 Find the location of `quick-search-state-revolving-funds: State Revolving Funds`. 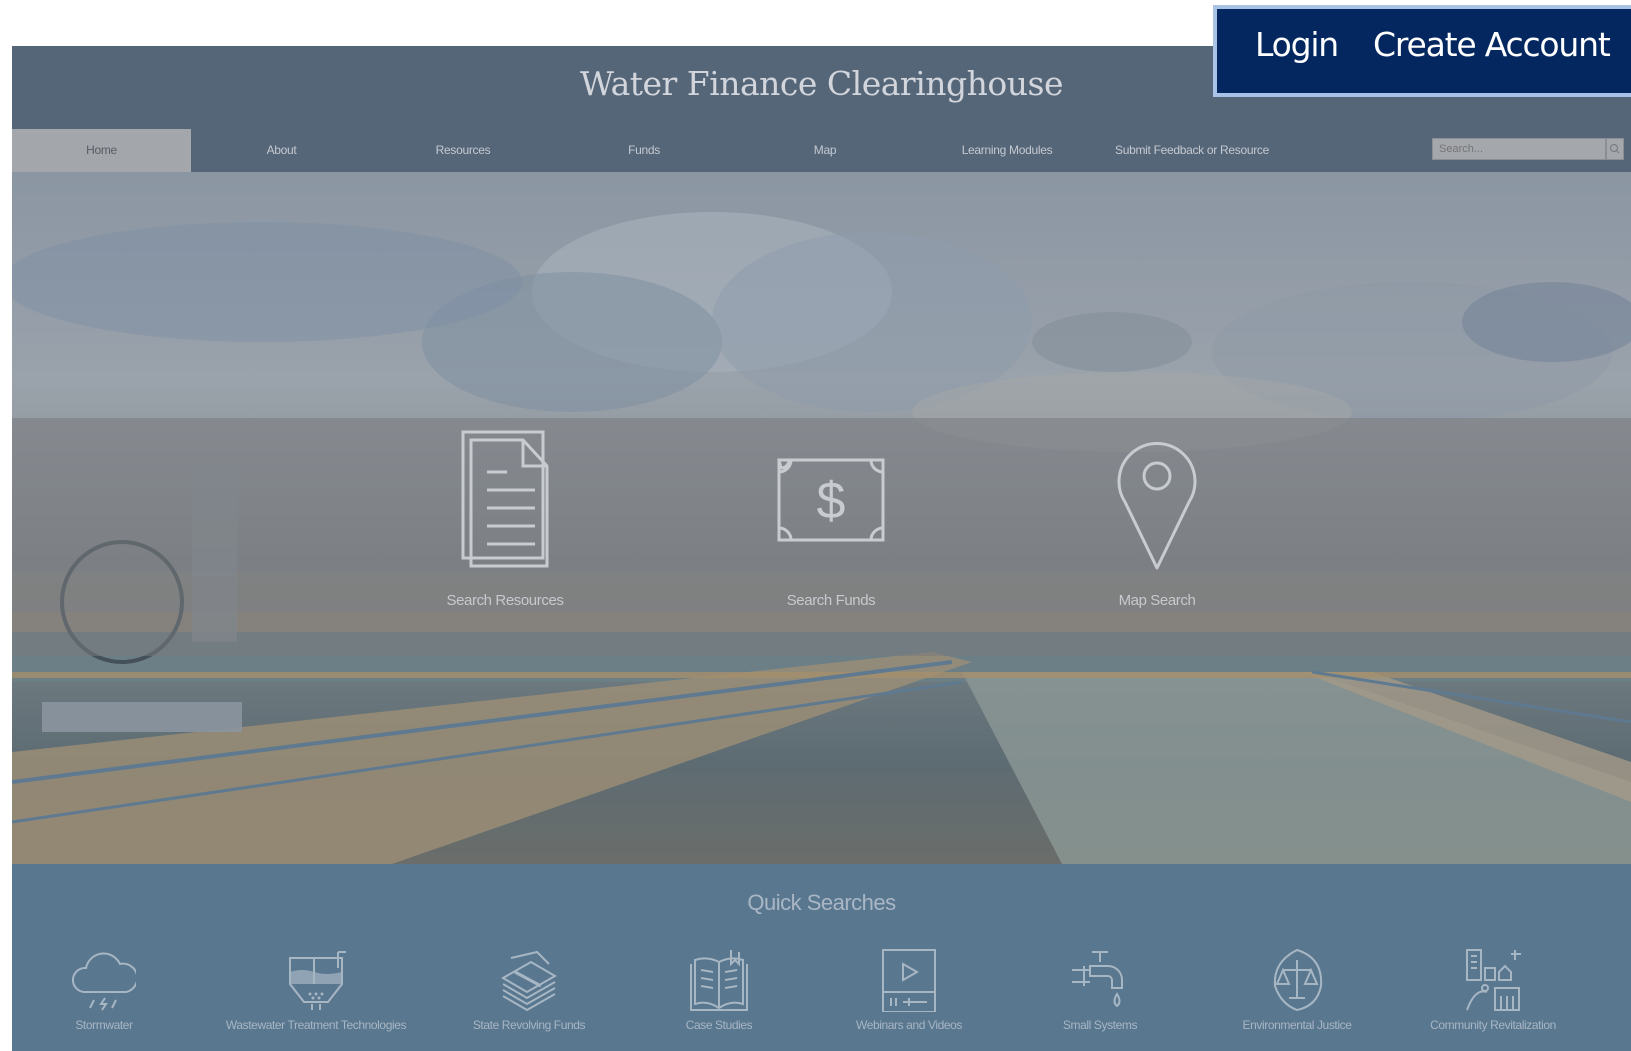

quick-search-state-revolving-funds: State Revolving Funds is located at coordinates (529, 990).